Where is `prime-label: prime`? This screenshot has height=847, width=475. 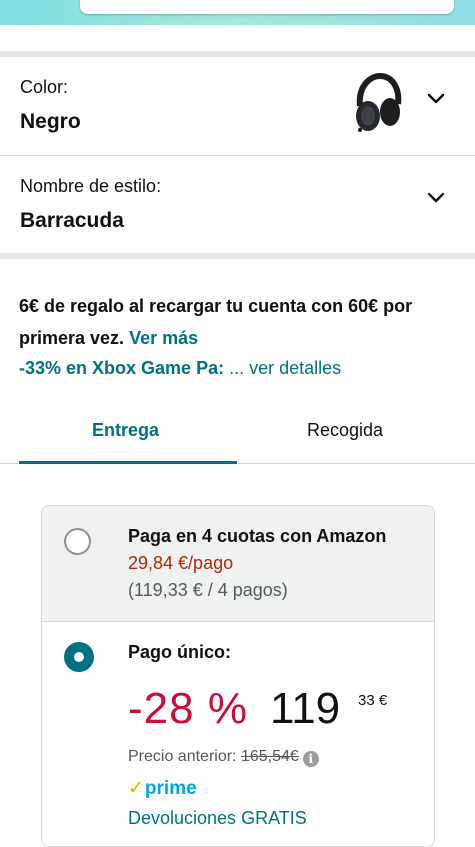 prime-label: prime is located at coordinates (170, 788).